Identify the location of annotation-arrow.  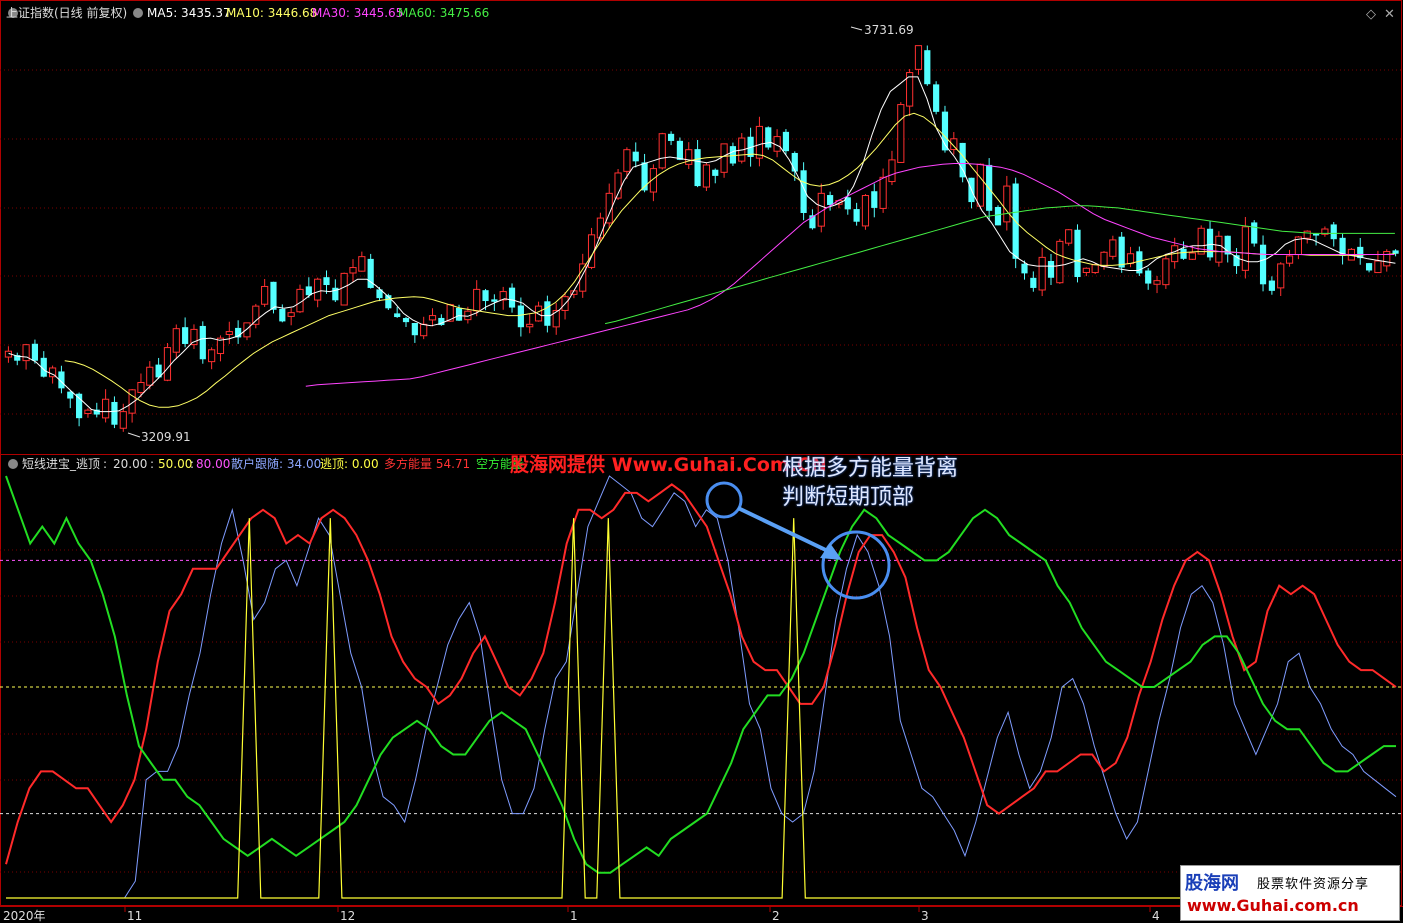
(785, 530).